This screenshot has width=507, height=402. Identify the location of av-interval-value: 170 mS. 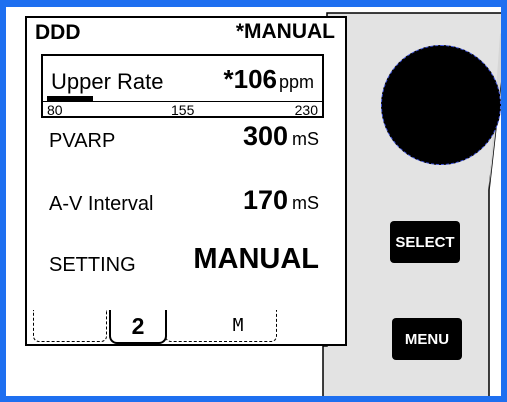
(281, 200).